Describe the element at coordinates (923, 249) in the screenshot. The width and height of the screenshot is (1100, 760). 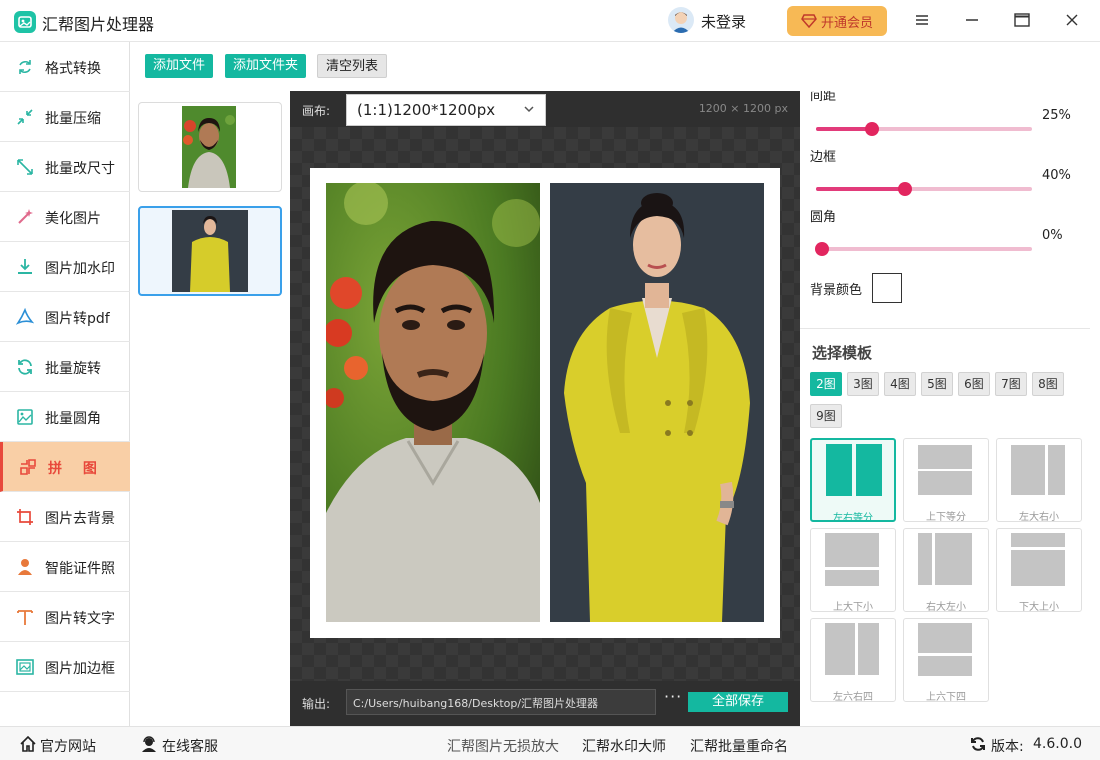
I see `radius-slider` at that location.